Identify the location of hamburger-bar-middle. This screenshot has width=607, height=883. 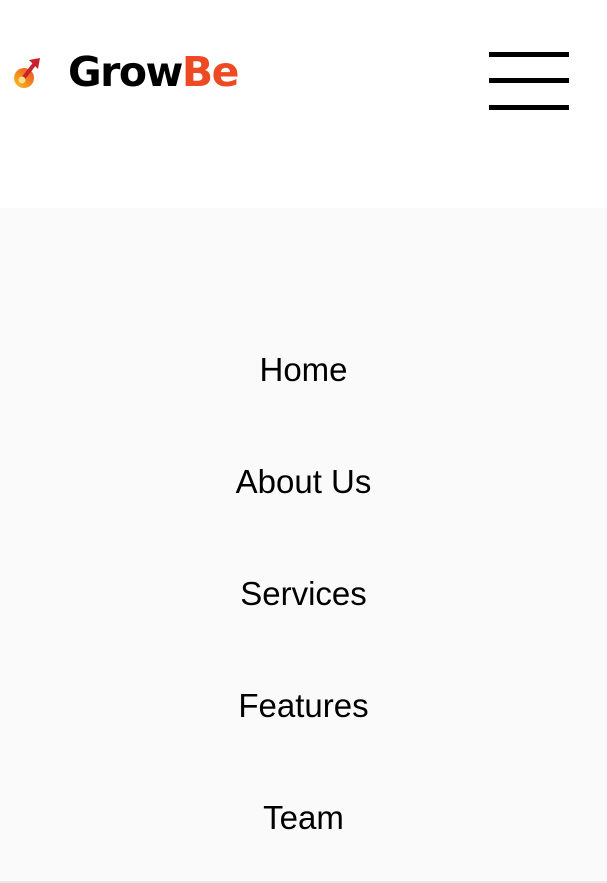
(529, 80).